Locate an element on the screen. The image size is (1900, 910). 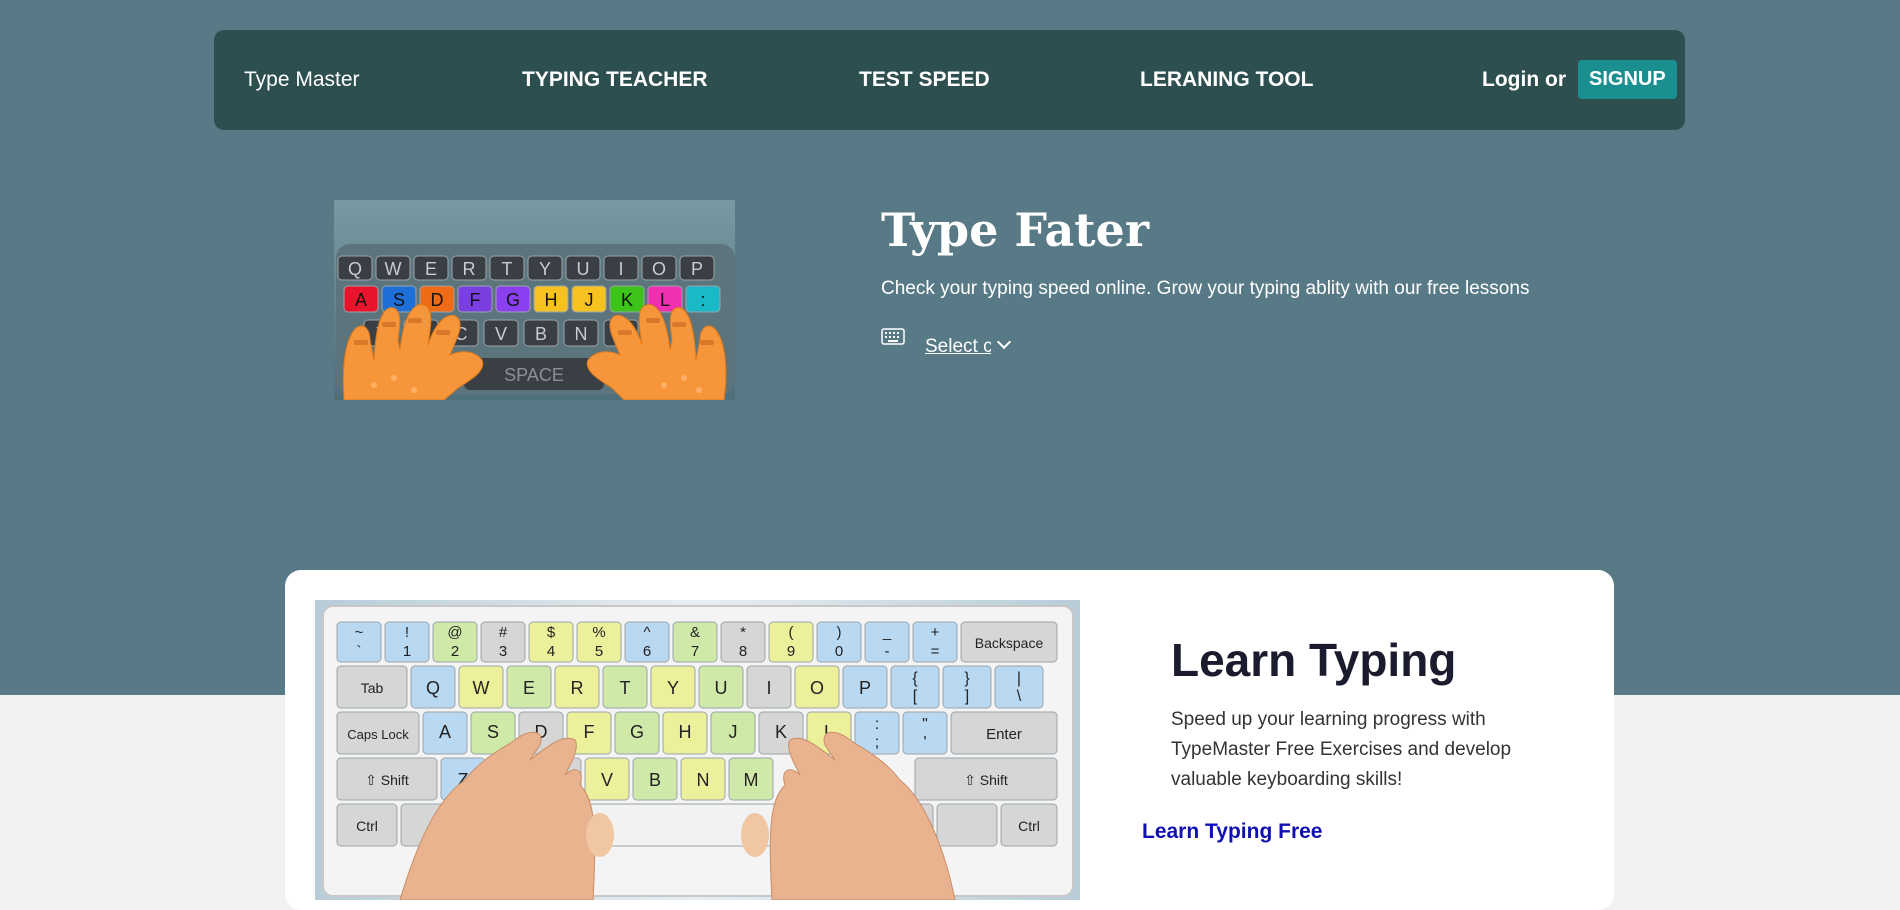
hero-key-y: Y is located at coordinates (545, 268).